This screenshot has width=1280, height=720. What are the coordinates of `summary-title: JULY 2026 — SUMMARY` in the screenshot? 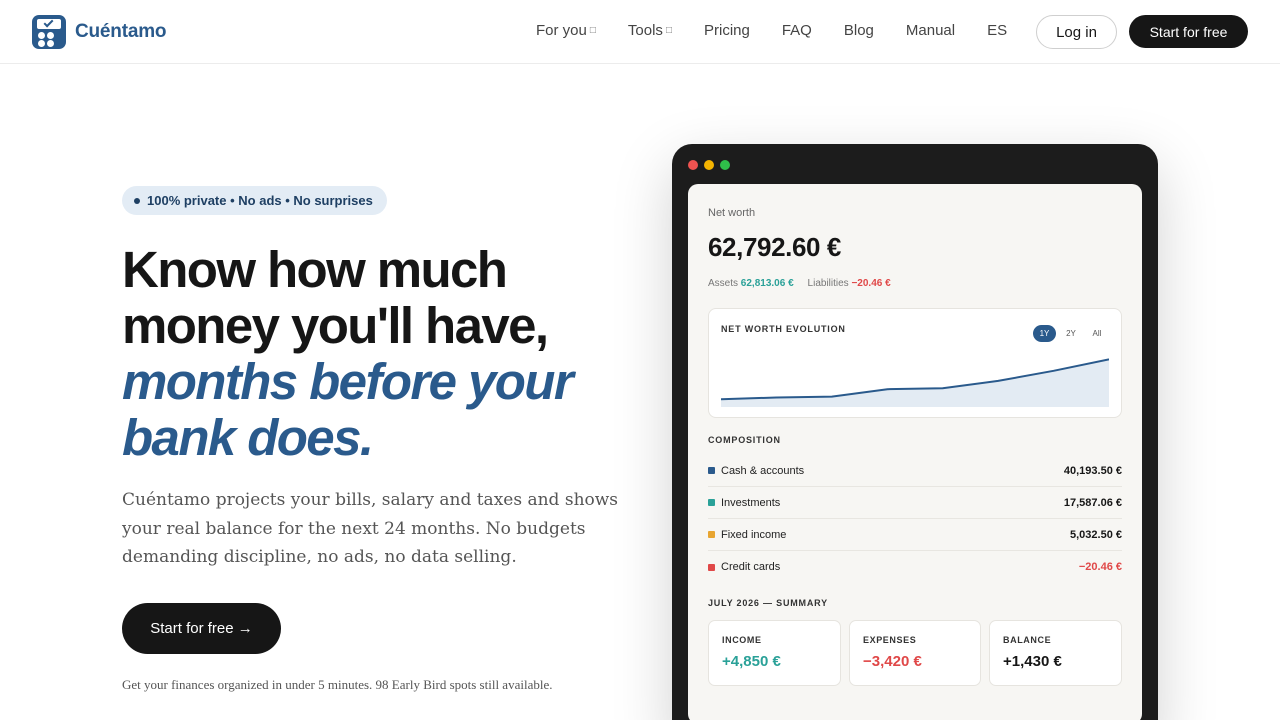 It's located at (768, 603).